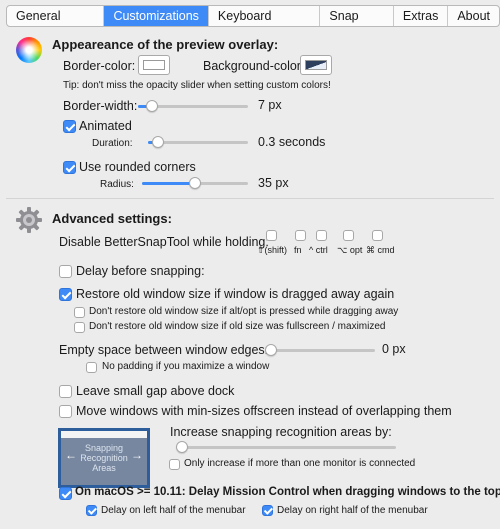 The height and width of the screenshot is (529, 500). What do you see at coordinates (273, 183) in the screenshot?
I see `radius-value: 35 px` at bounding box center [273, 183].